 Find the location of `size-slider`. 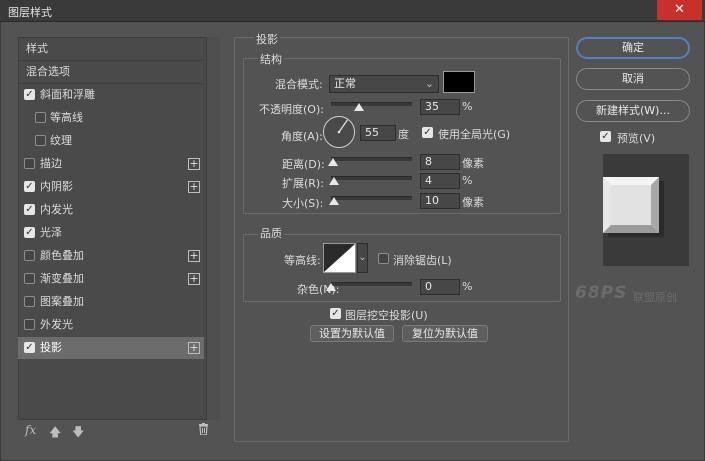

size-slider is located at coordinates (371, 198).